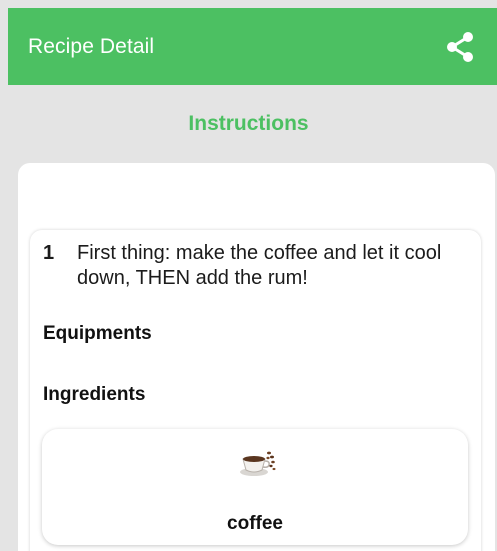 The image size is (497, 551). What do you see at coordinates (97, 333) in the screenshot?
I see `equipments-heading: Equipments` at bounding box center [97, 333].